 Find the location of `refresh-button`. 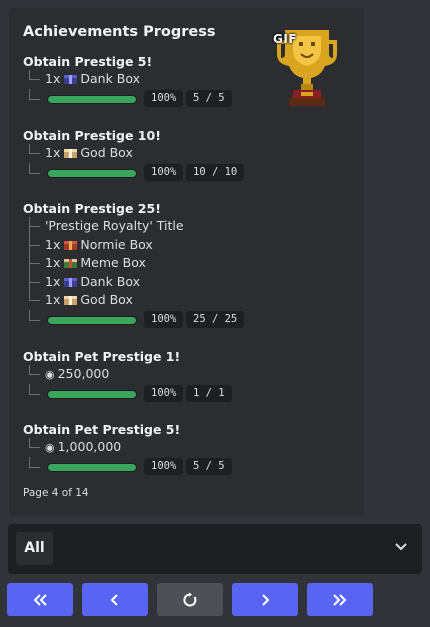

refresh-button is located at coordinates (190, 599).